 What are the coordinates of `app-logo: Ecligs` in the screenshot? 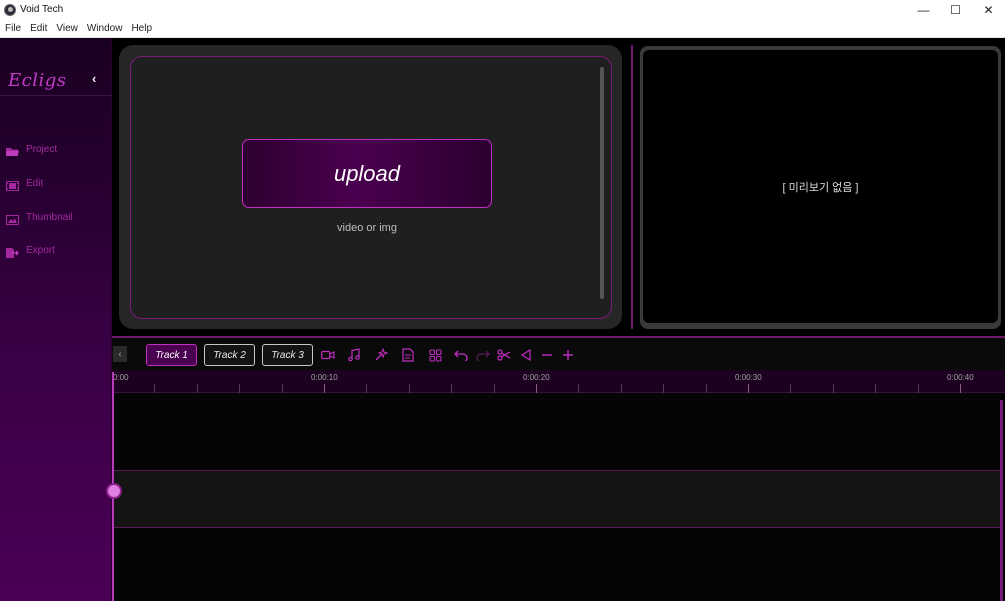 It's located at (37, 80).